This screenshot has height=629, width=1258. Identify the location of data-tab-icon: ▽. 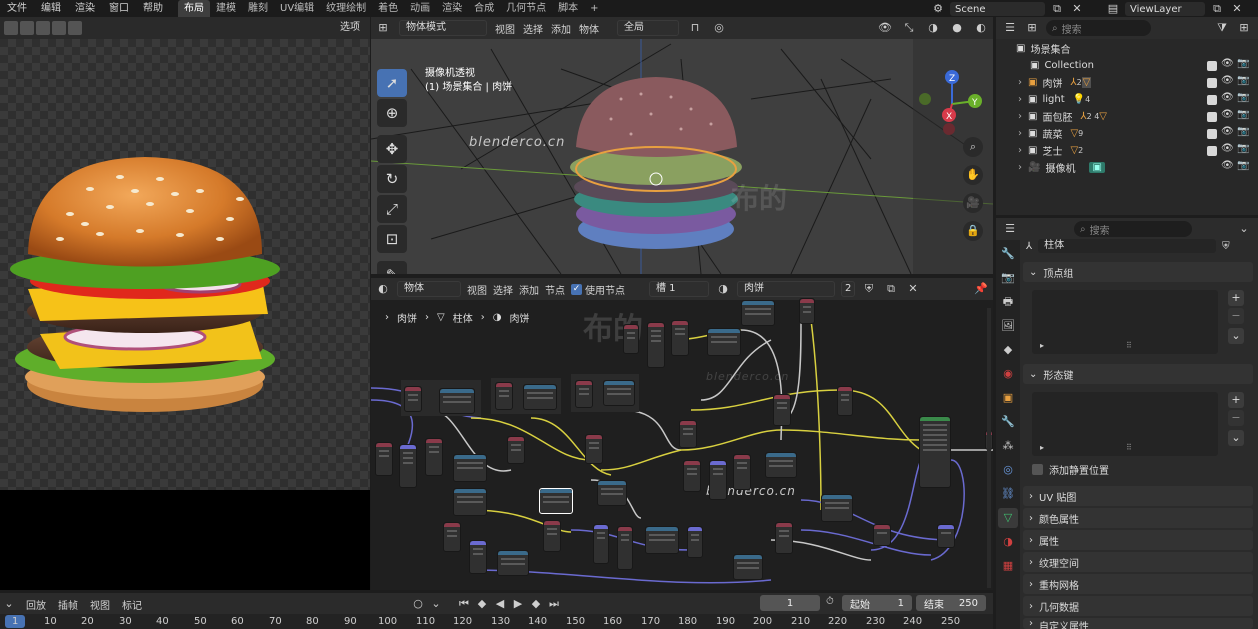
(1008, 518).